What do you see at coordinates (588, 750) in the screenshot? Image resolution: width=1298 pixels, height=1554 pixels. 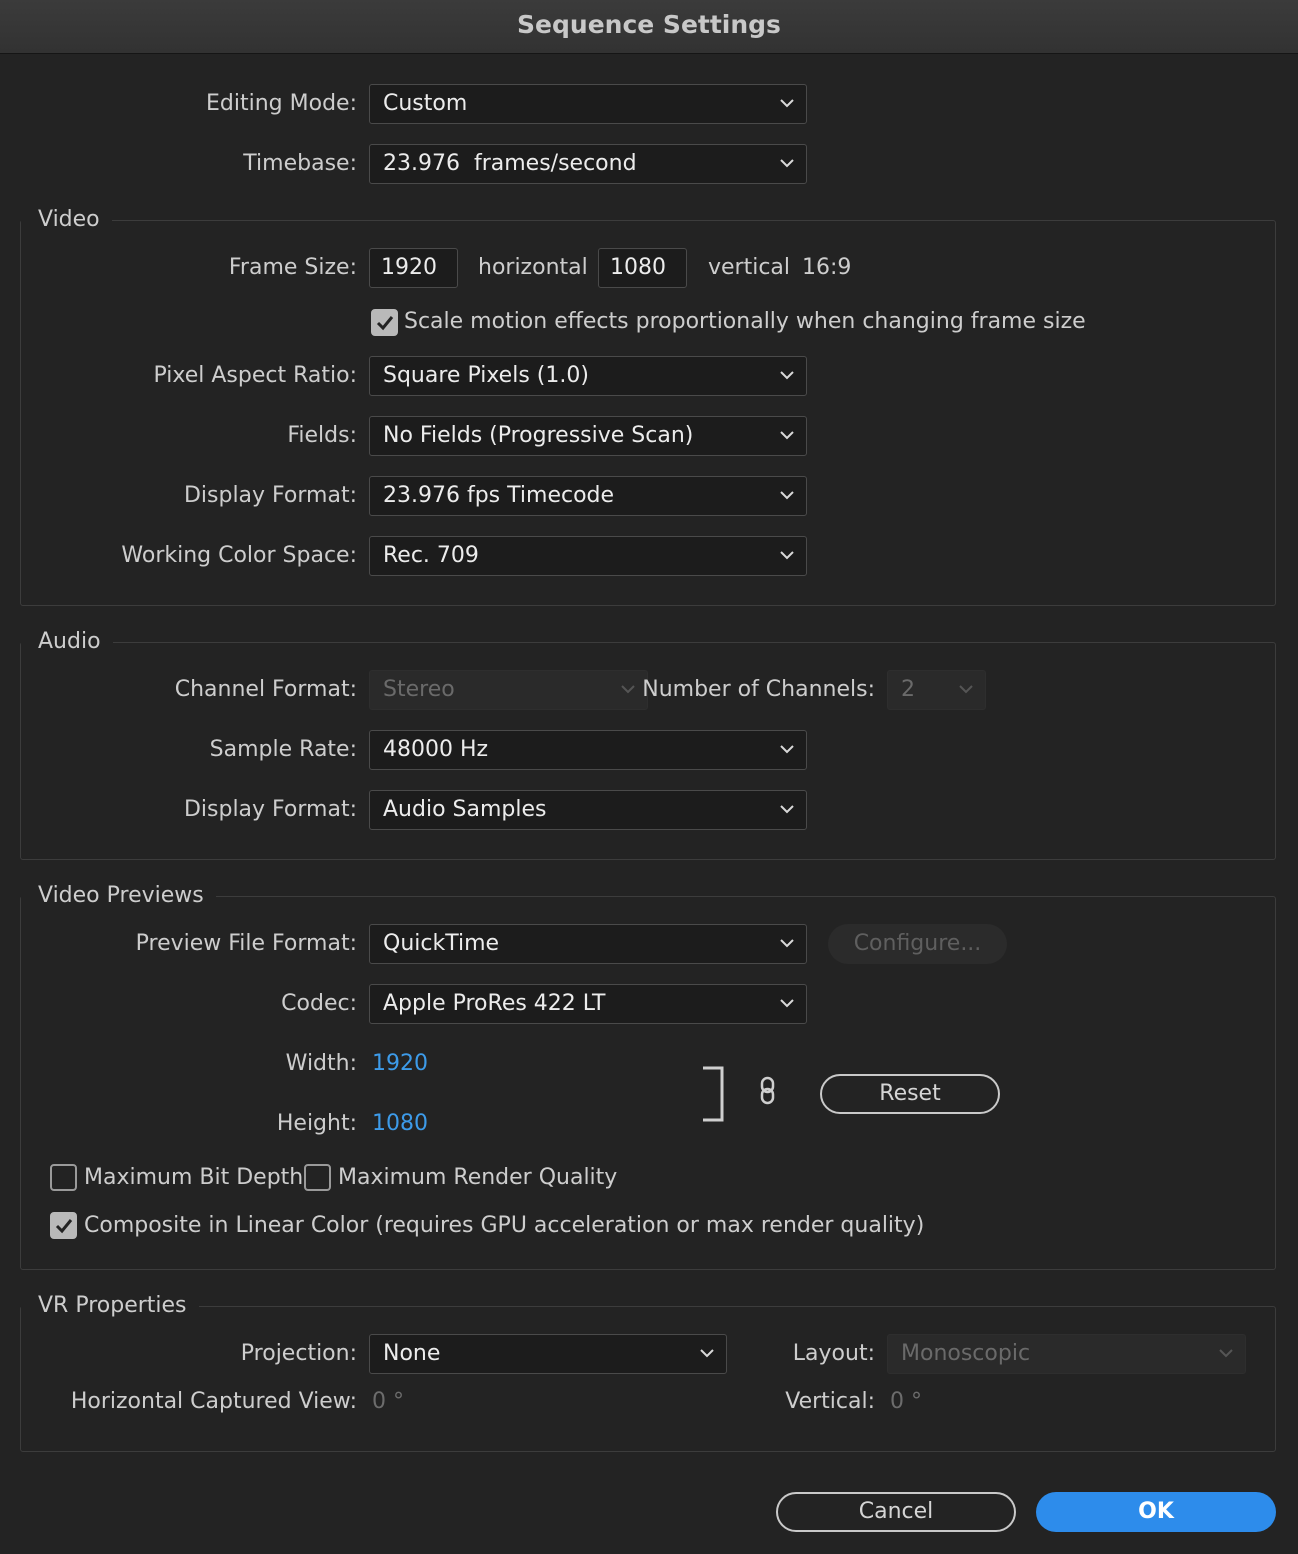 I see `sample-rate-dropdown: 48000 Hz` at bounding box center [588, 750].